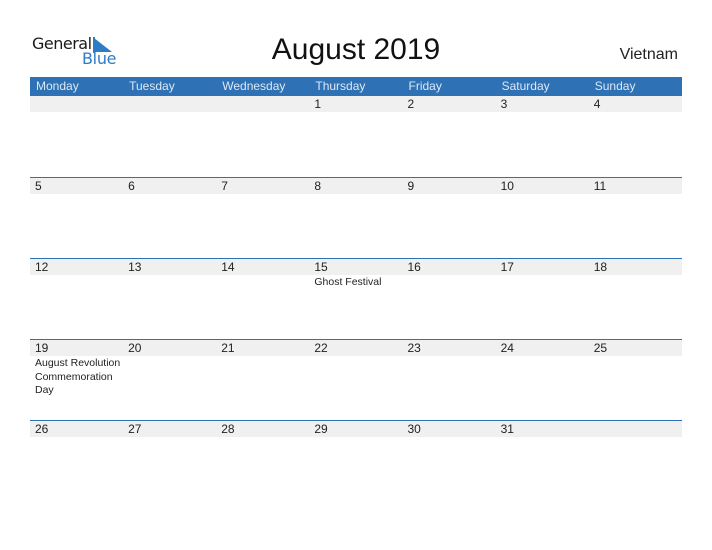  Describe the element at coordinates (262, 299) in the screenshot. I see `day-cell: 14` at that location.